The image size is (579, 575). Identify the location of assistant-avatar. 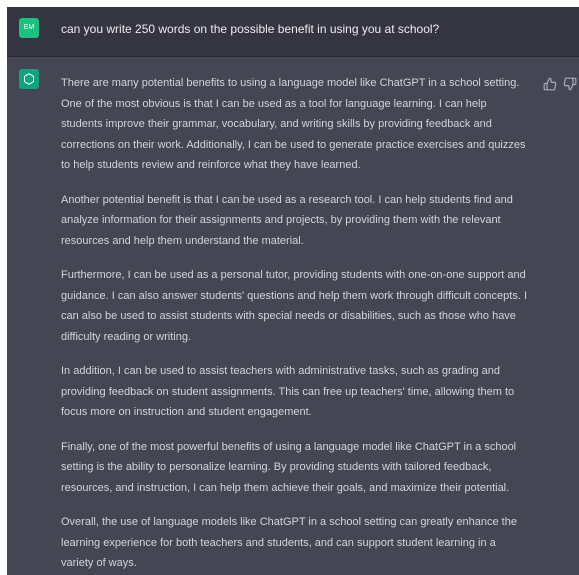
(29, 79).